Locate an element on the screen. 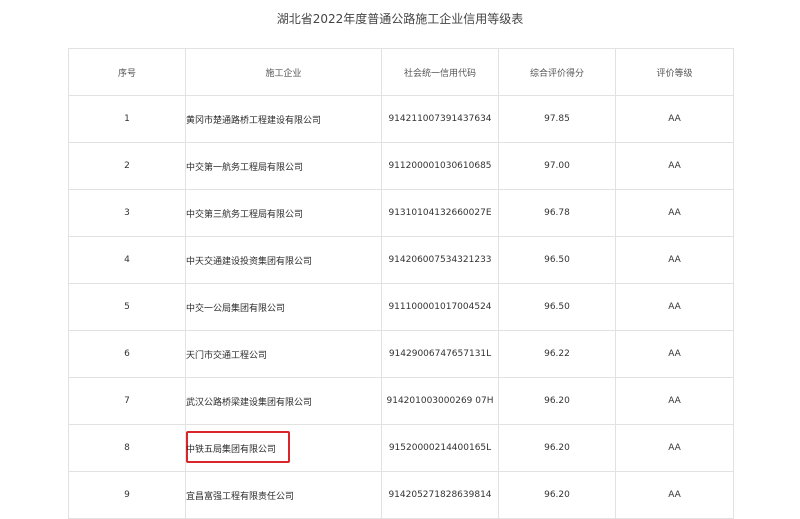 The width and height of the screenshot is (800, 519). row-credit-code: 914205271828639814 is located at coordinates (440, 495).